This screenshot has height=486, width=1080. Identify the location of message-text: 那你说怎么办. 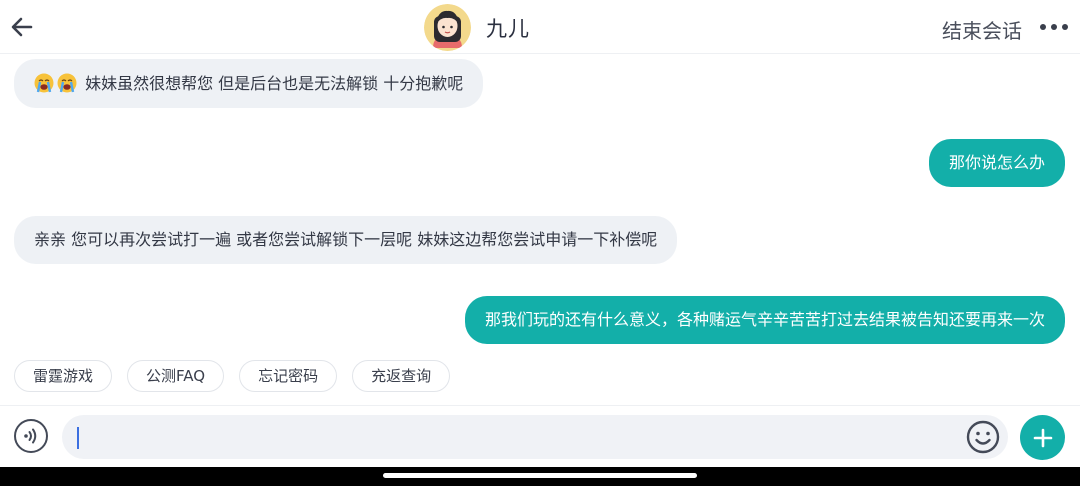
(996, 162).